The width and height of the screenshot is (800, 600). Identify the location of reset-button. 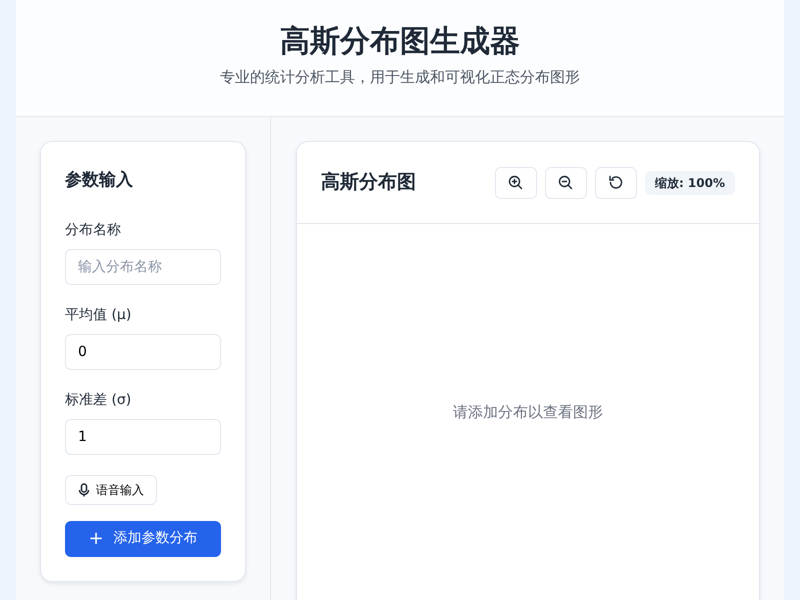
(615, 182).